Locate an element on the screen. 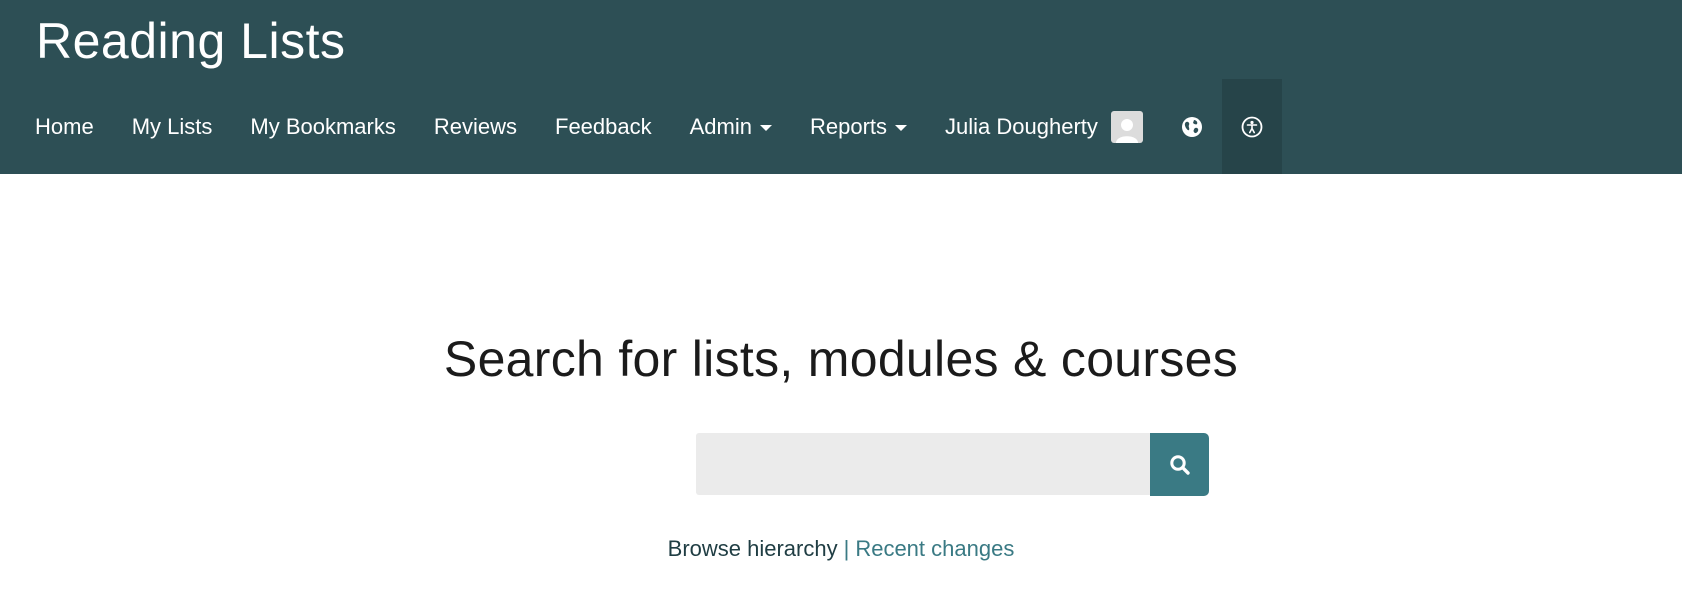  user-name: Julia Dougherty is located at coordinates (1021, 126).